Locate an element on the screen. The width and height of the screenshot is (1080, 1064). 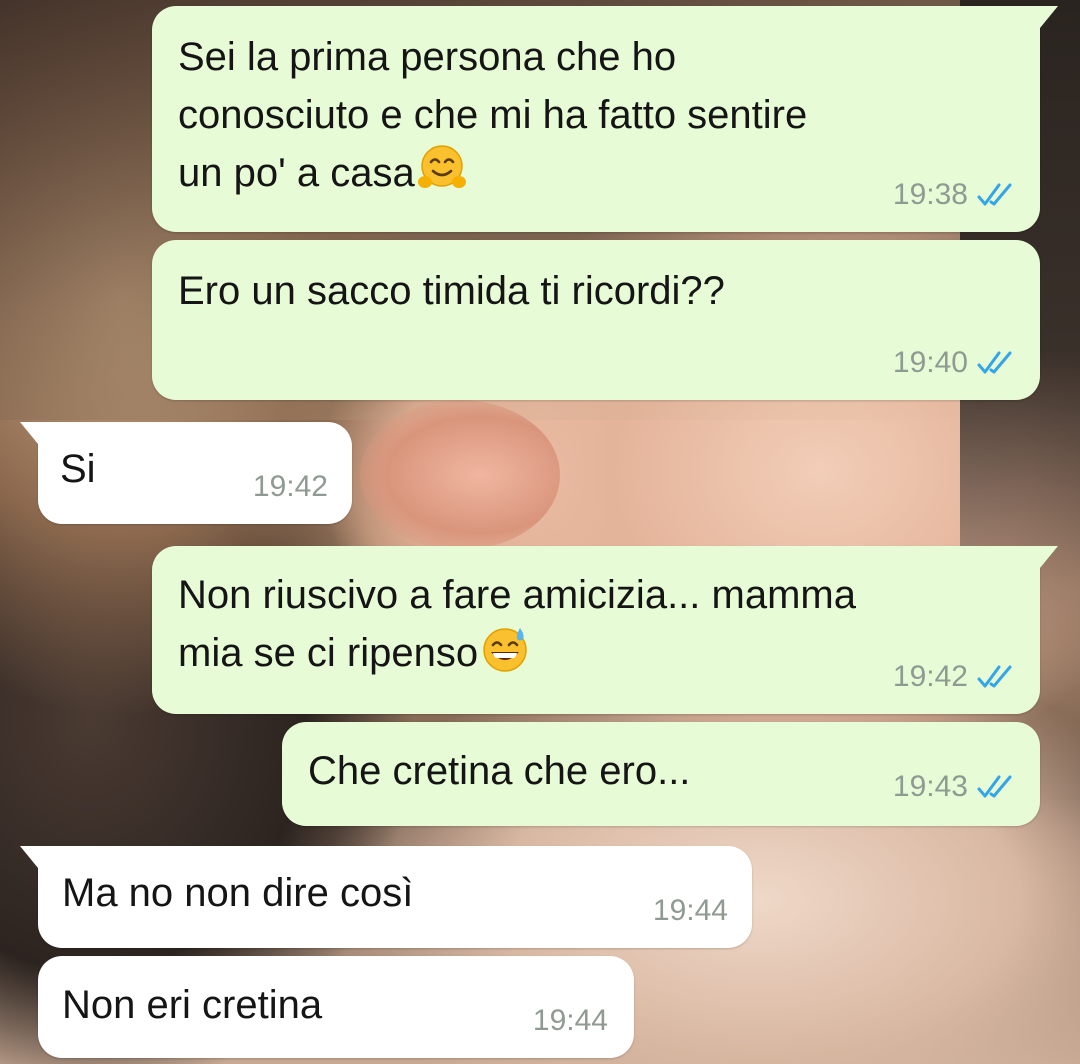
message-line: Non eri cretina is located at coordinates (192, 1005).